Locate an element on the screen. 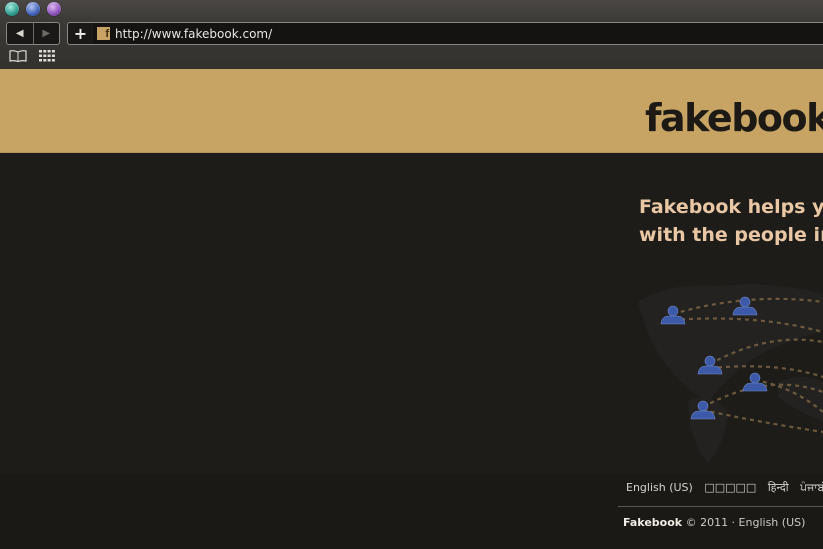  language-link: हिन्दी is located at coordinates (778, 487).